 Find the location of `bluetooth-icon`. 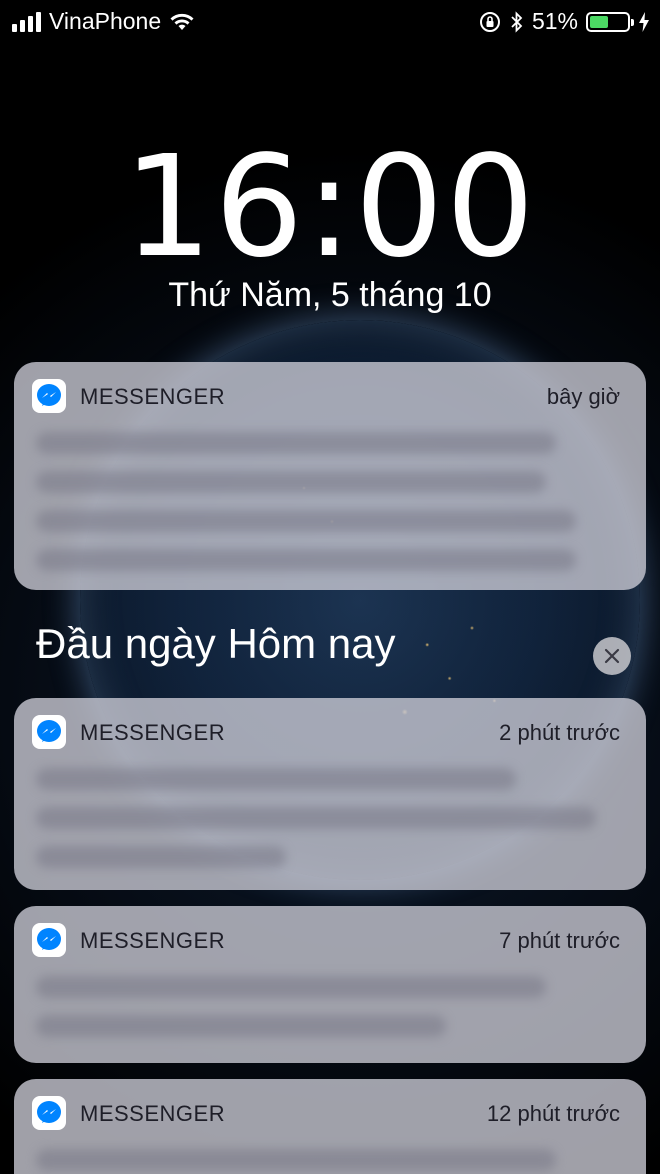

bluetooth-icon is located at coordinates (517, 21).